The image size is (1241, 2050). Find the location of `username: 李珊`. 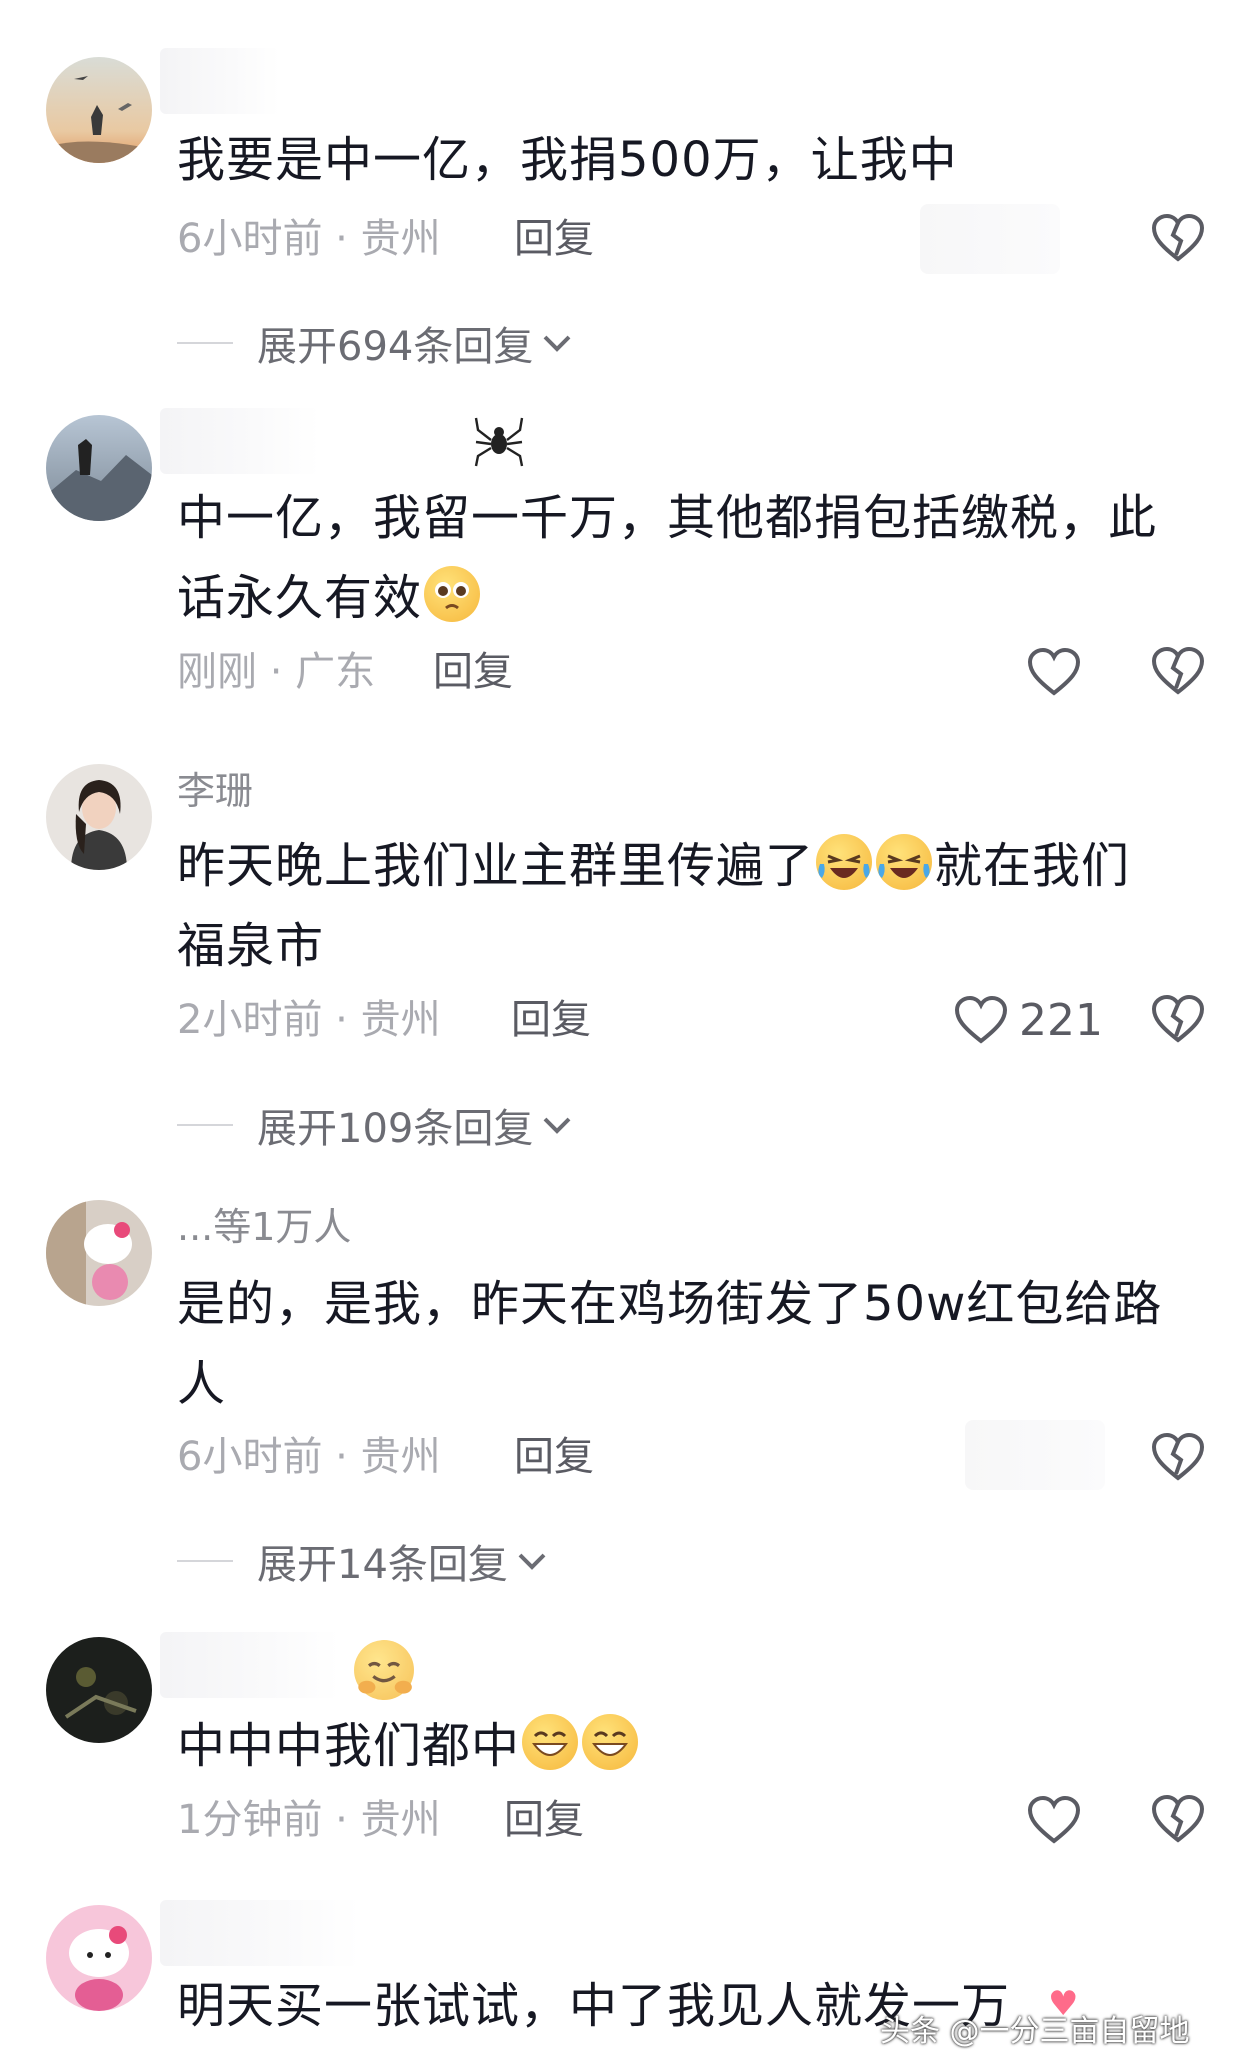

username: 李珊 is located at coordinates (215, 791).